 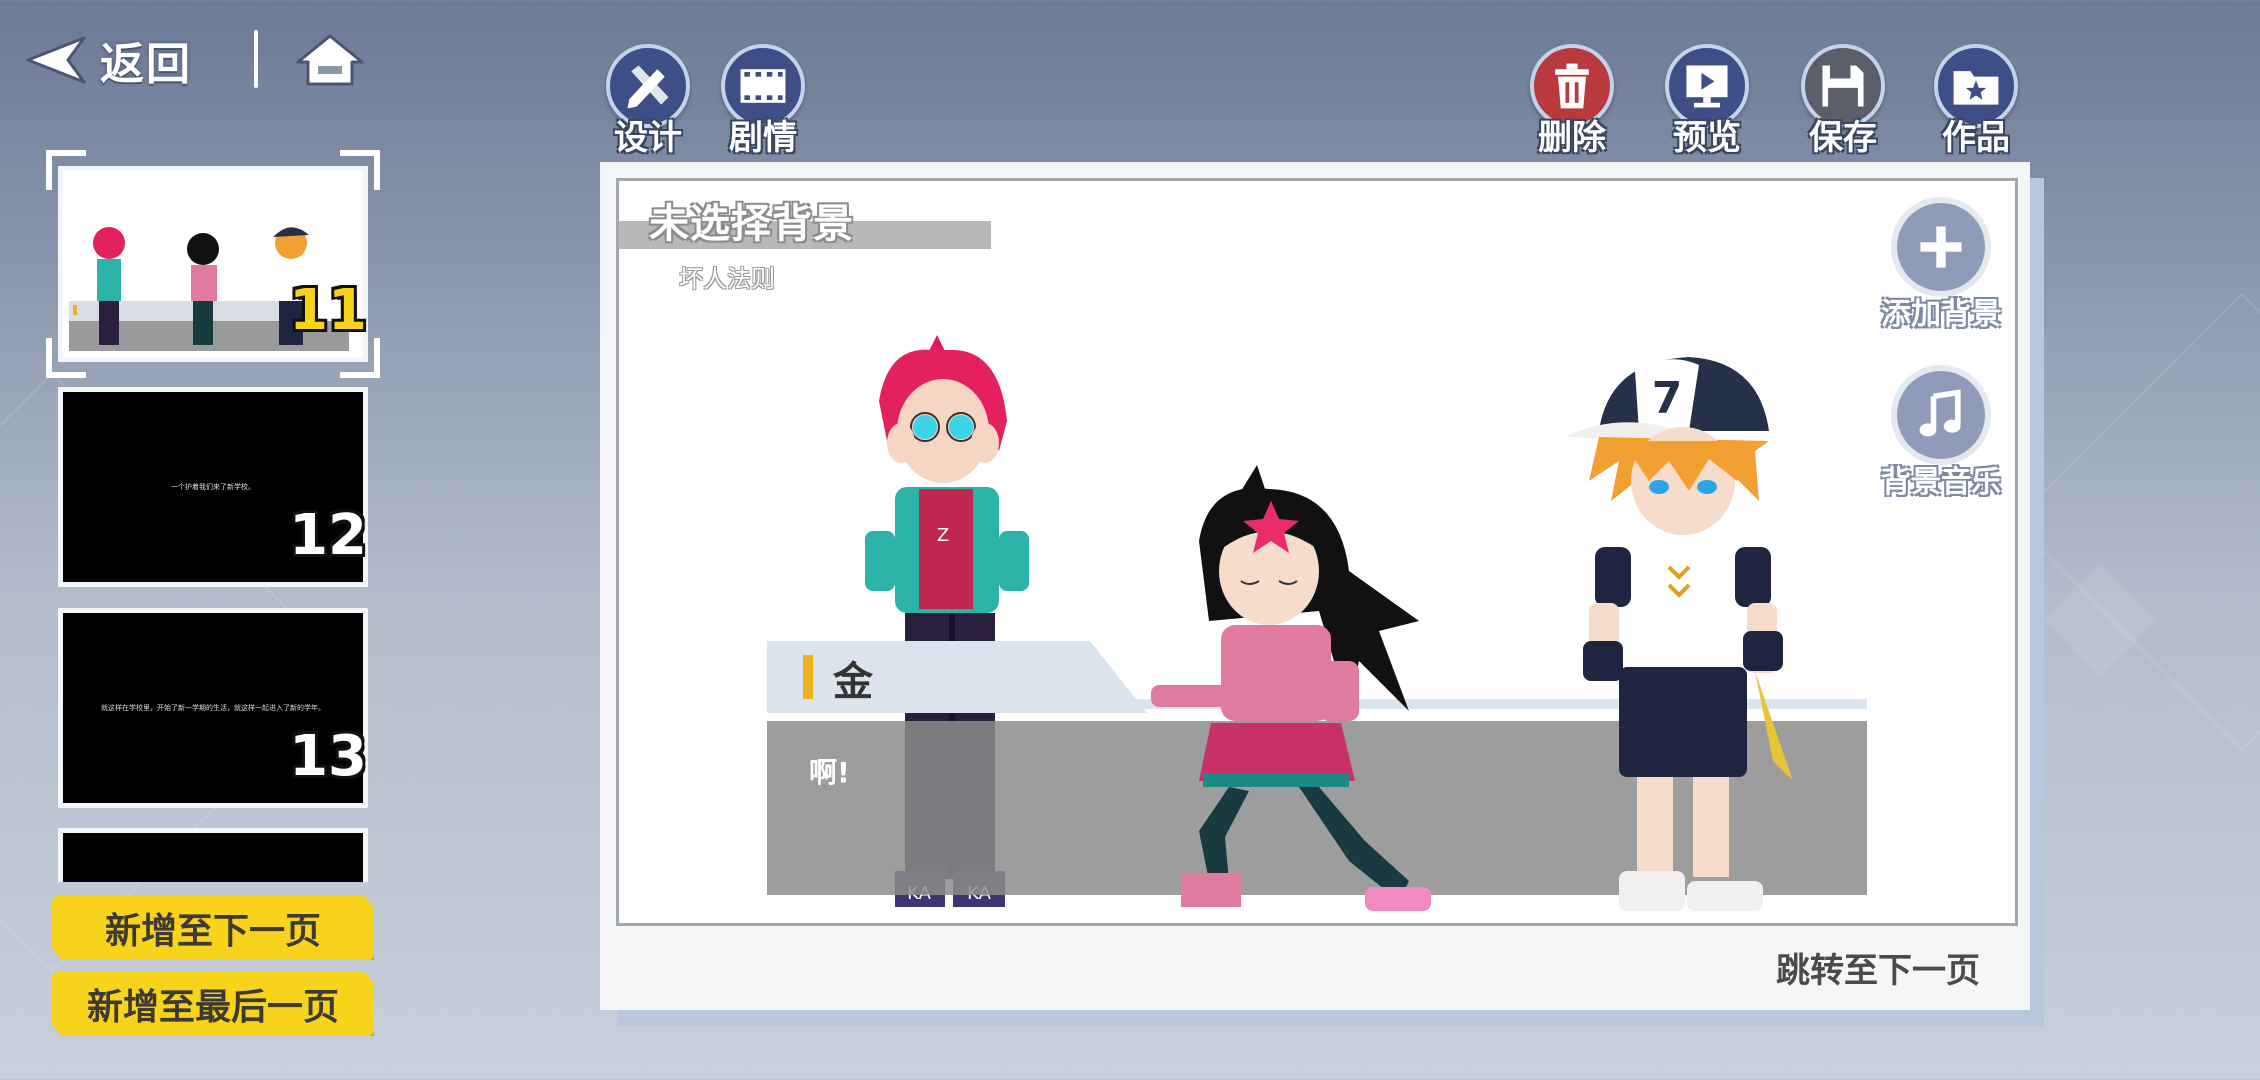 What do you see at coordinates (763, 138) in the screenshot?
I see `story-label: 剧情` at bounding box center [763, 138].